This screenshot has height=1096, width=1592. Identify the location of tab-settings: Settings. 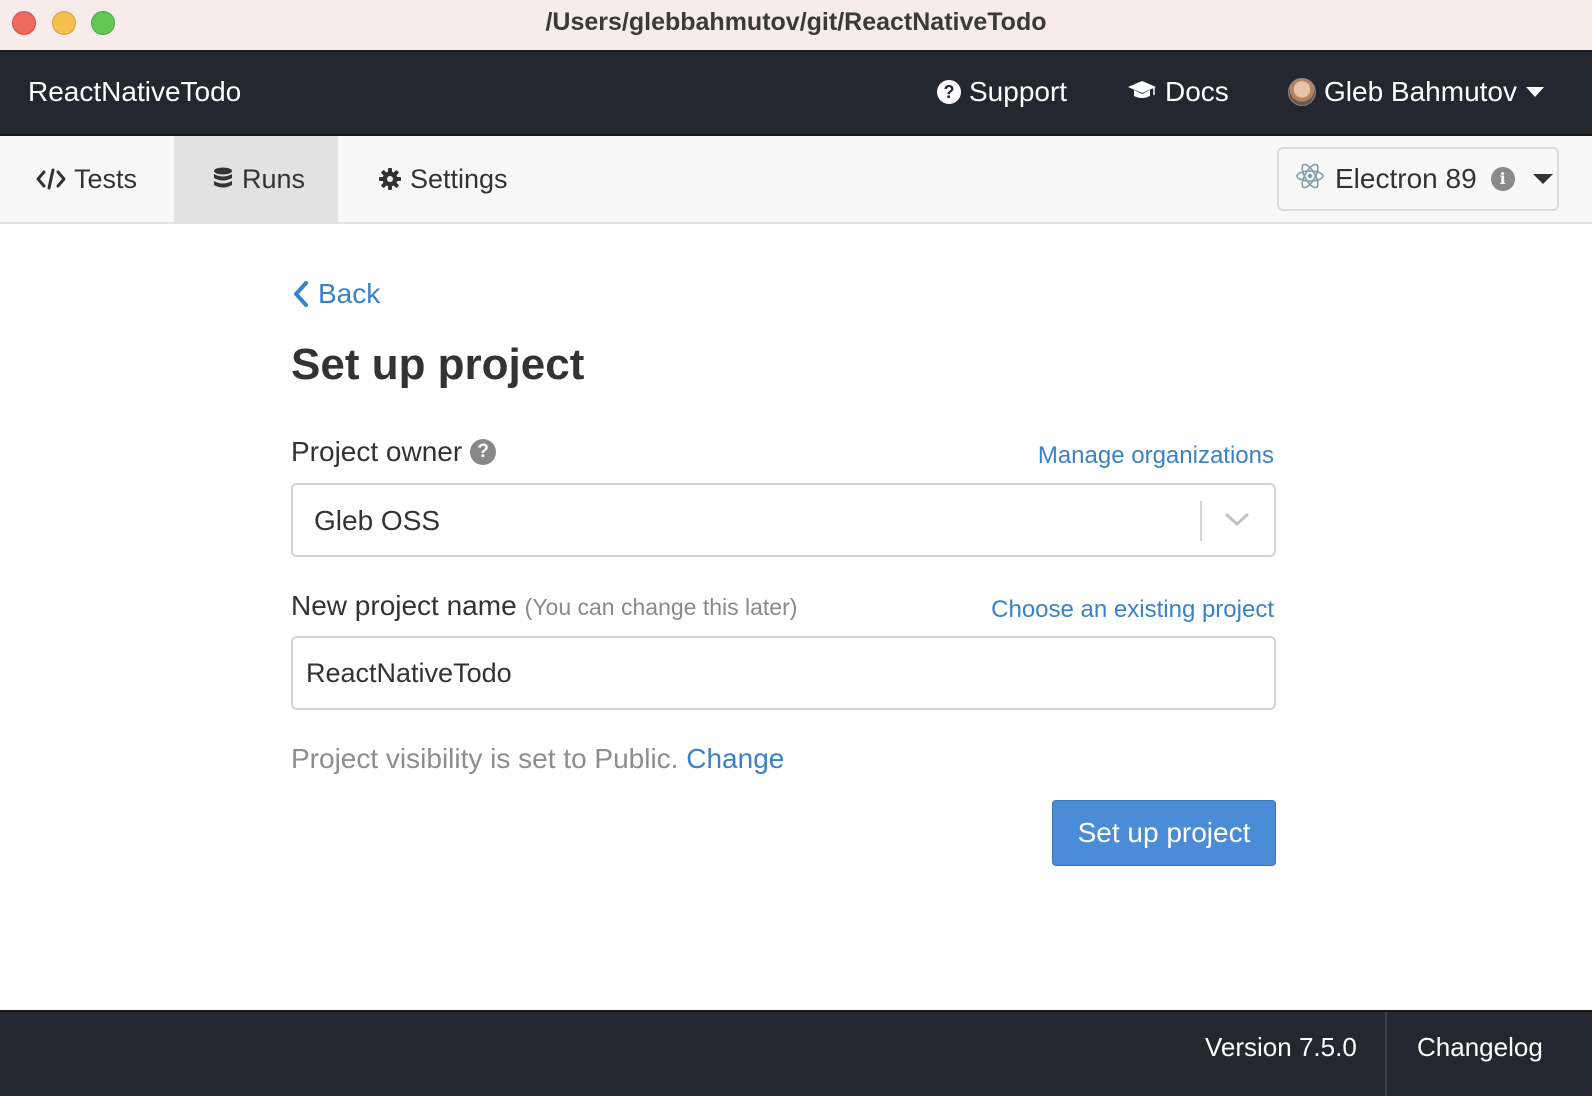
(443, 179).